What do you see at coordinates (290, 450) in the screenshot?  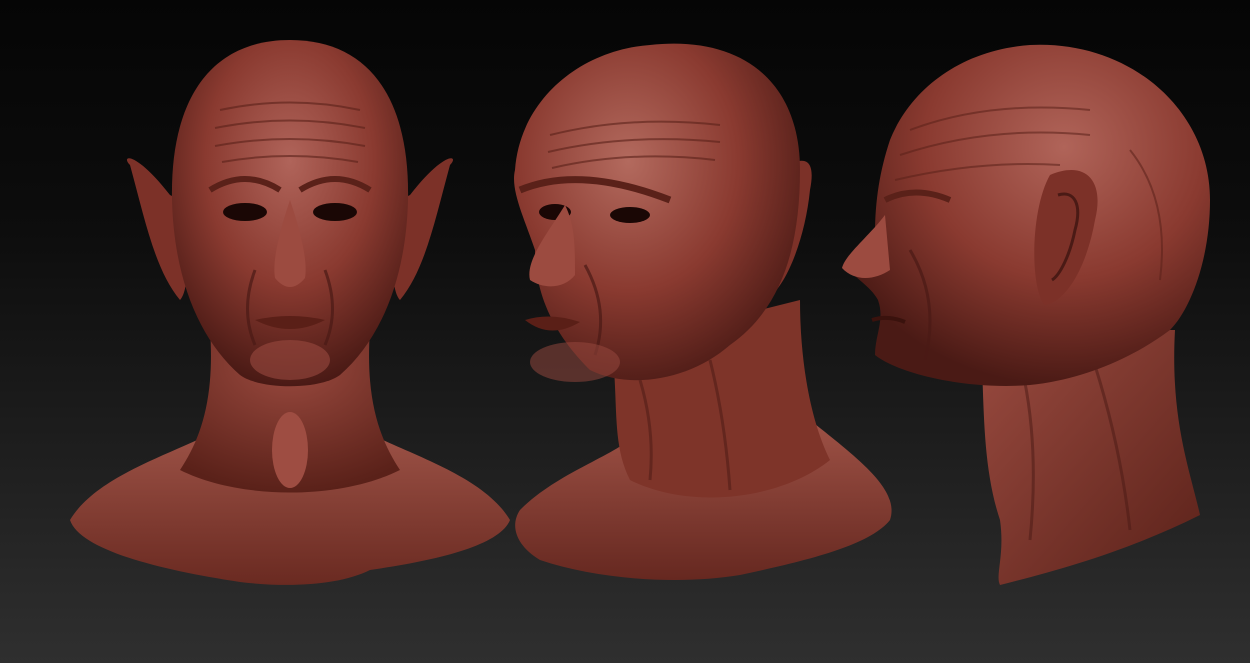 I see `adams-apple` at bounding box center [290, 450].